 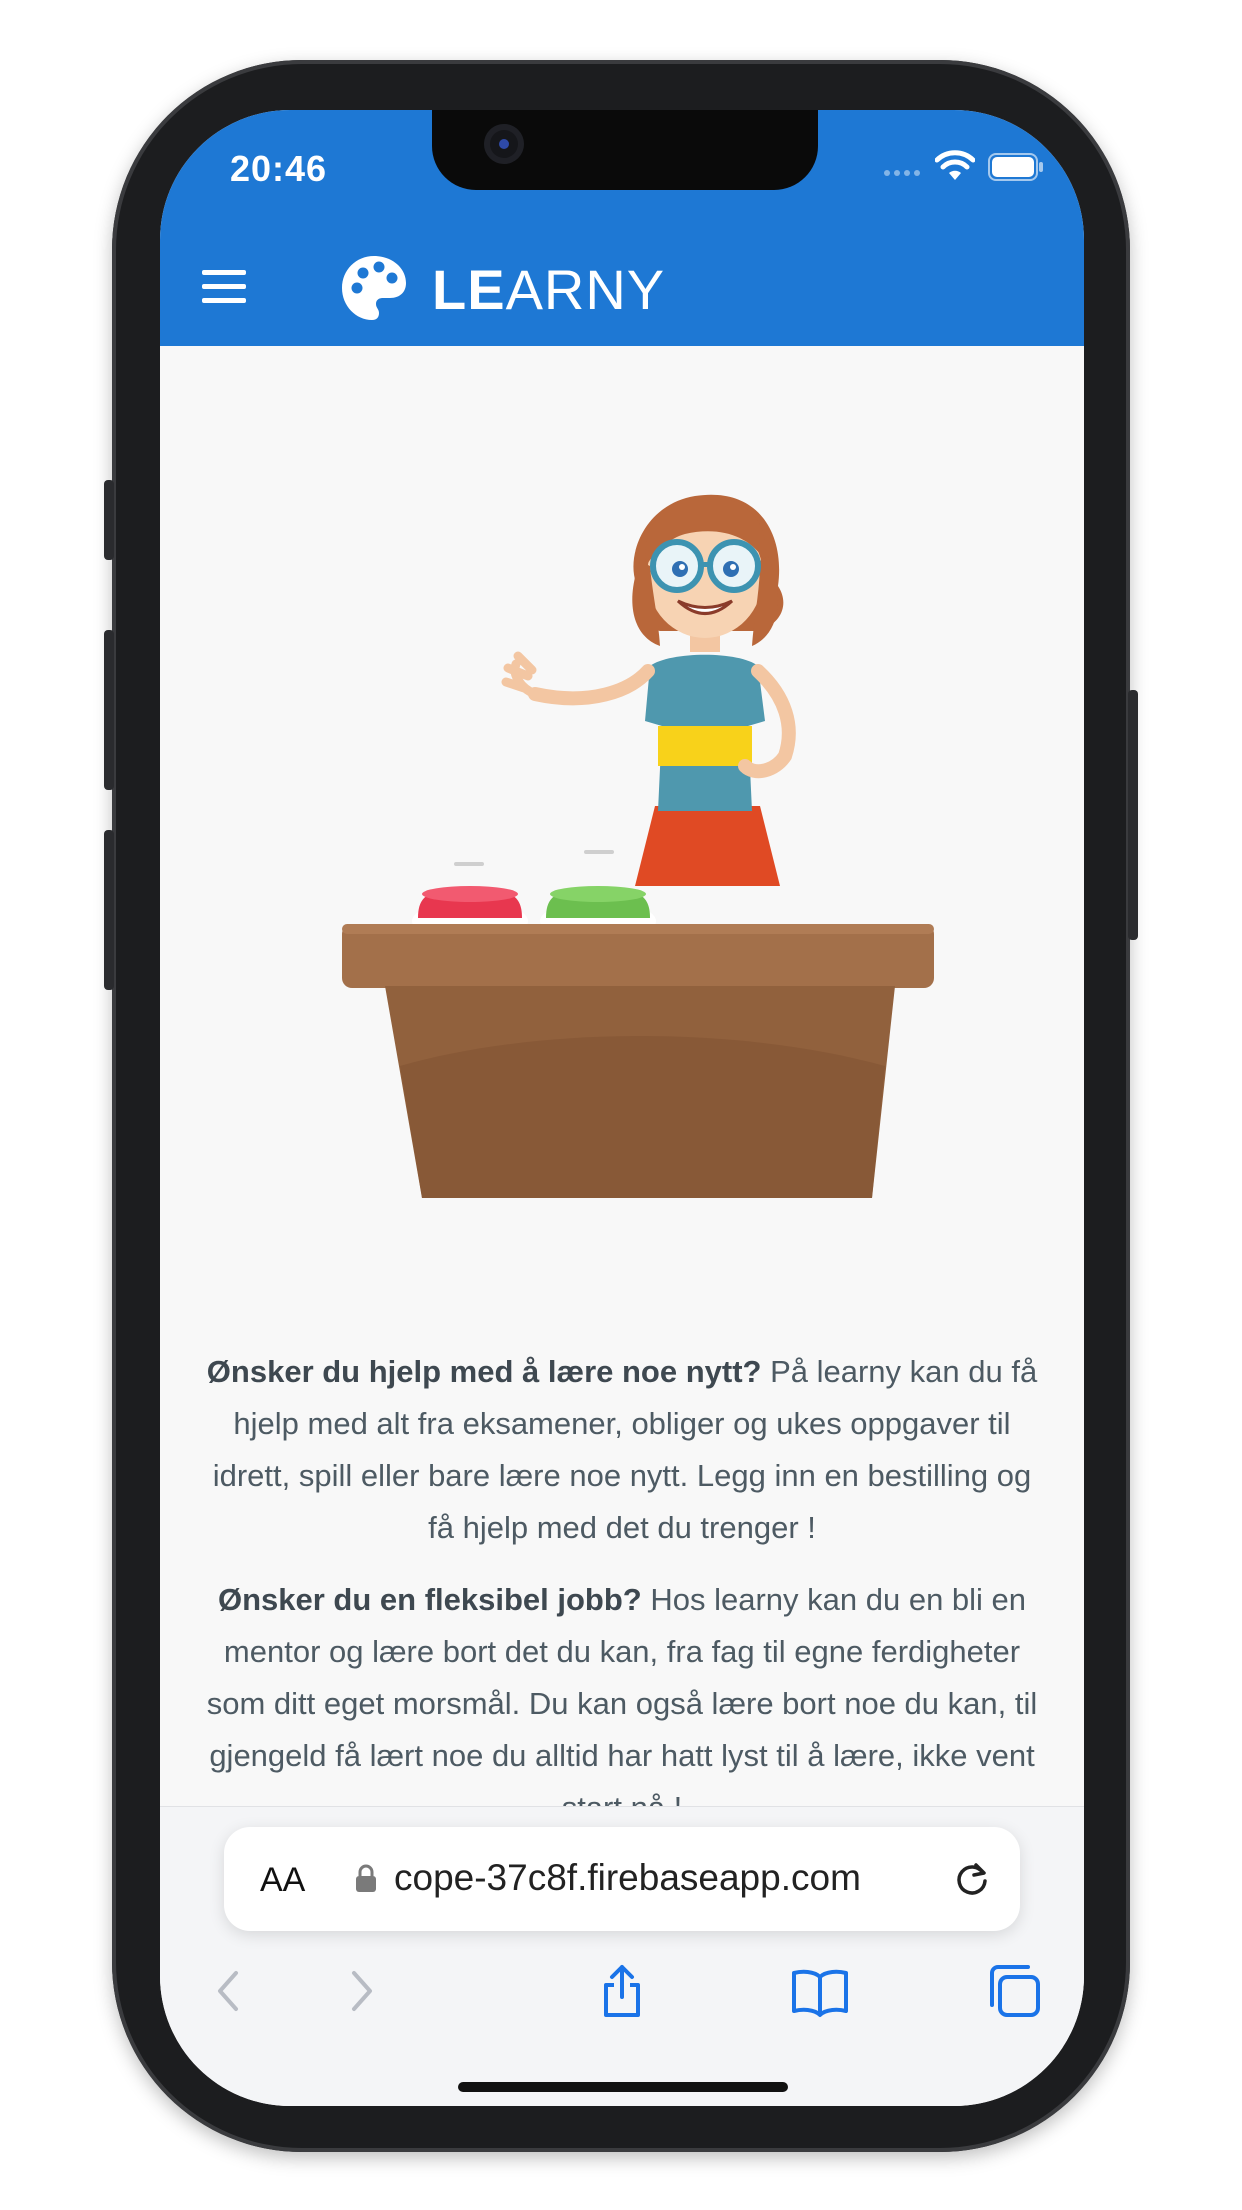 What do you see at coordinates (360, 1991) in the screenshot?
I see `forward-icon` at bounding box center [360, 1991].